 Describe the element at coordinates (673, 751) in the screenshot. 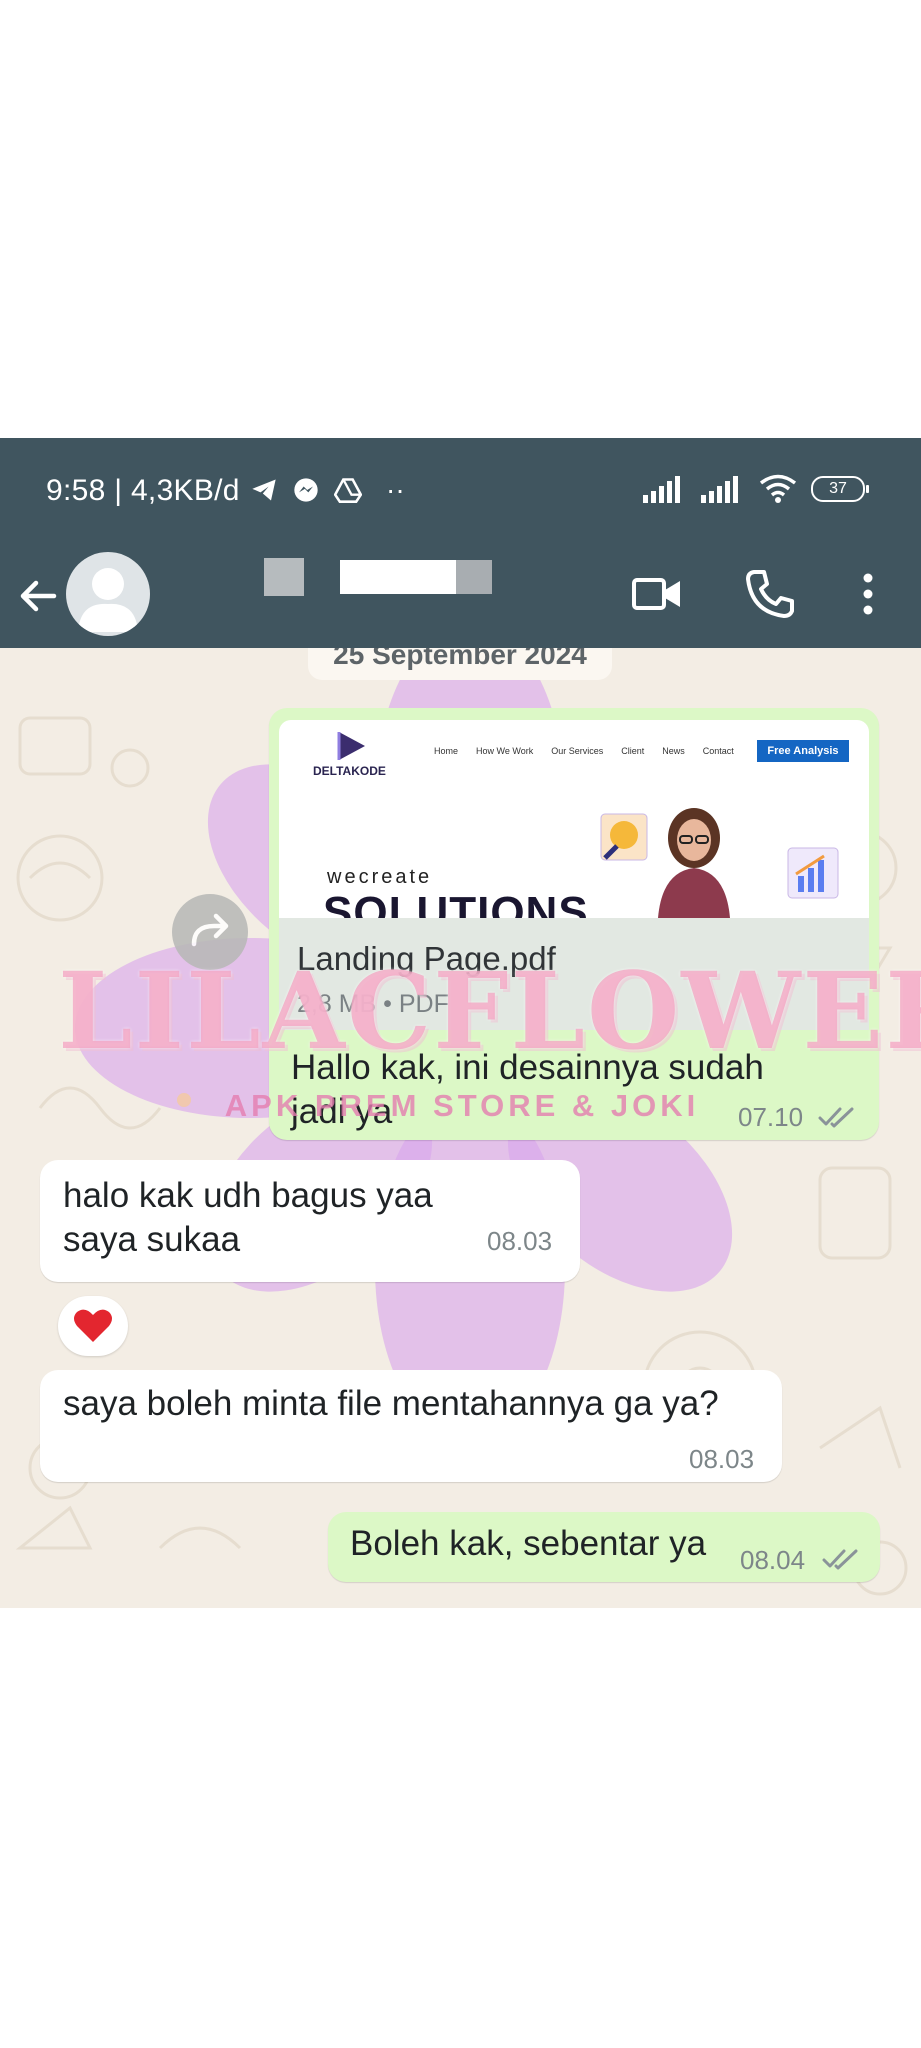

I see `preview-nav-item: News` at that location.